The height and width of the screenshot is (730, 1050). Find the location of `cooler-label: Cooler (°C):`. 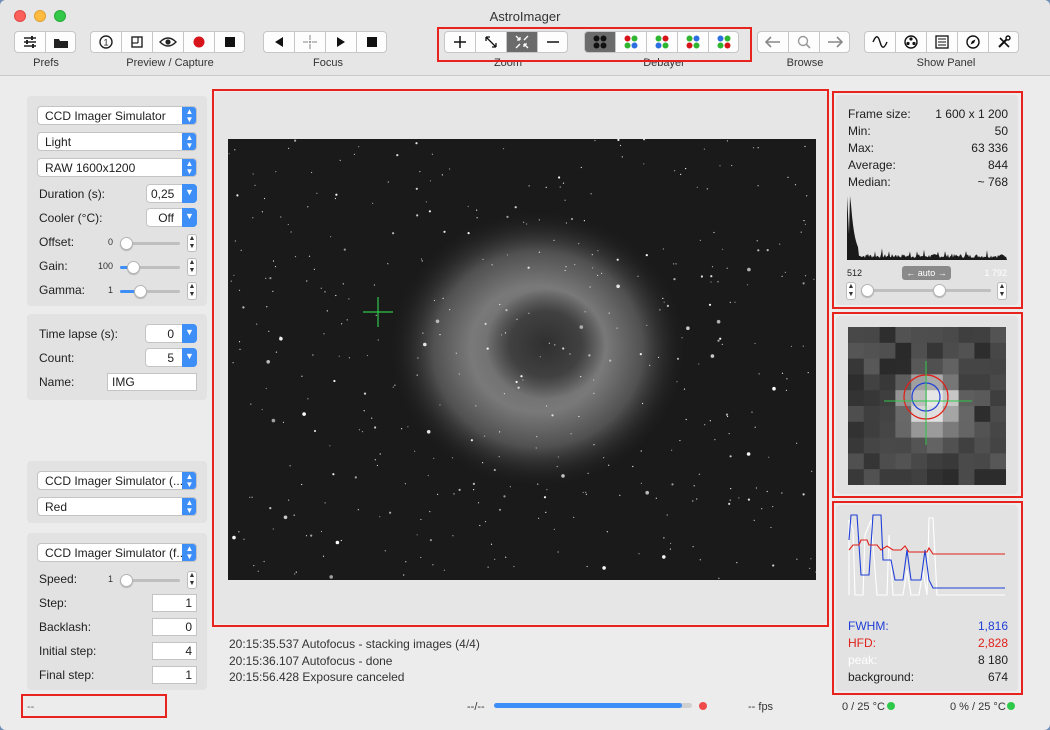

cooler-label: Cooler (°C): is located at coordinates (71, 218).